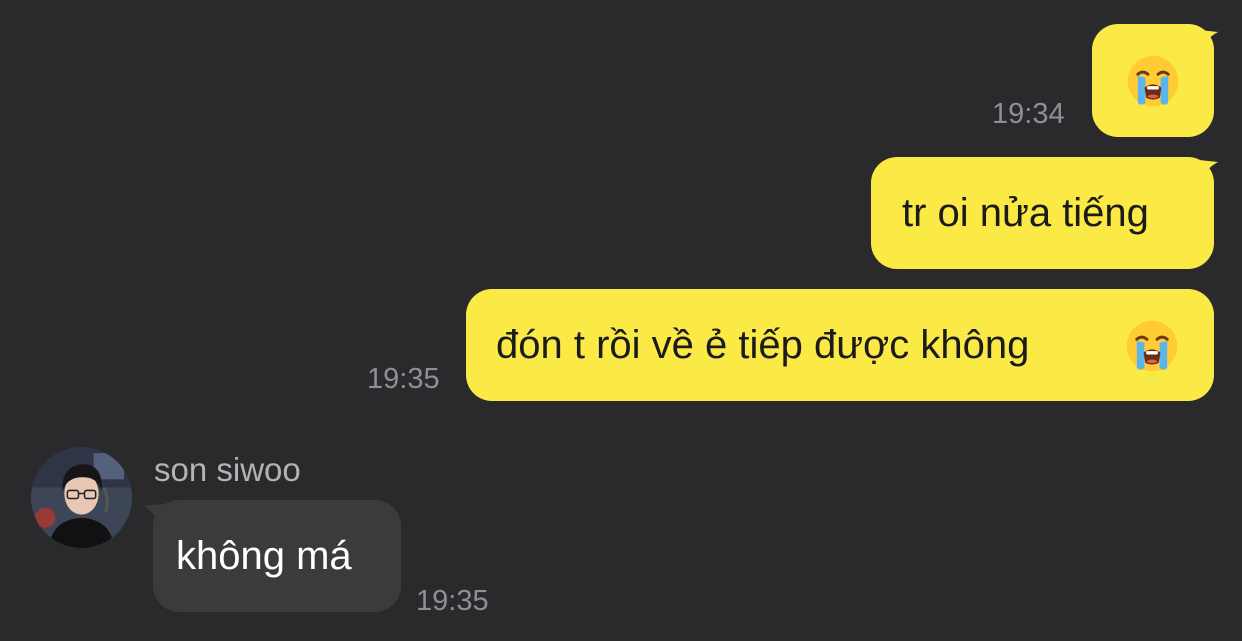 This screenshot has height=641, width=1242. I want to click on message-text: đón t rồi về ẻ tiếp được không, so click(763, 345).